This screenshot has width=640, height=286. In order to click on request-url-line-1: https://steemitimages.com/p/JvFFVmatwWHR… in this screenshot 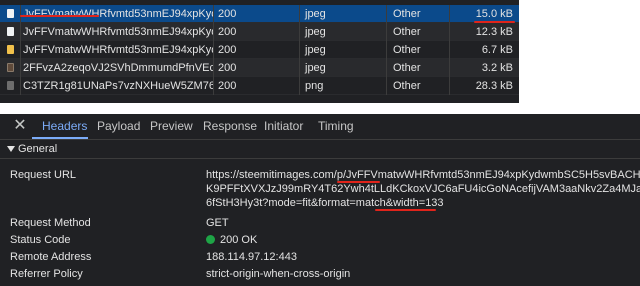, I will do `click(423, 175)`.